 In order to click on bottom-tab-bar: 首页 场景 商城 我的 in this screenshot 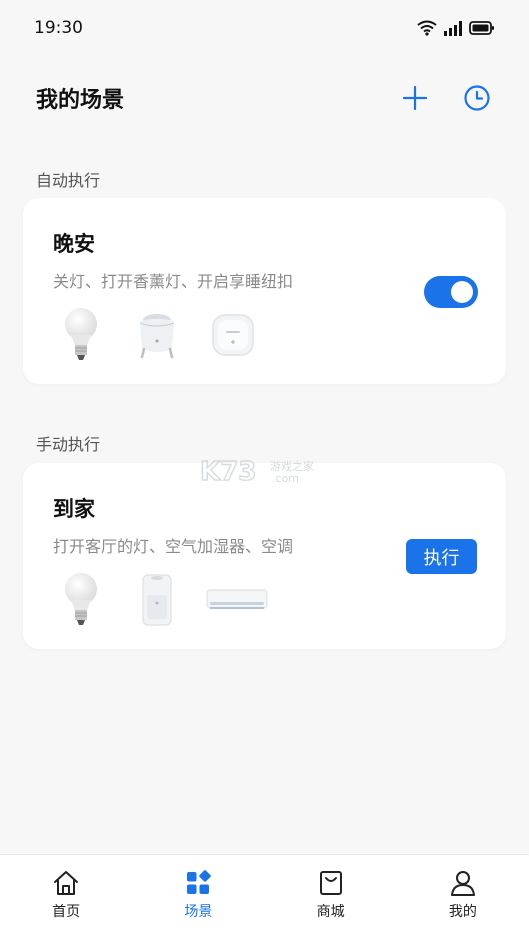, I will do `click(264, 897)`.